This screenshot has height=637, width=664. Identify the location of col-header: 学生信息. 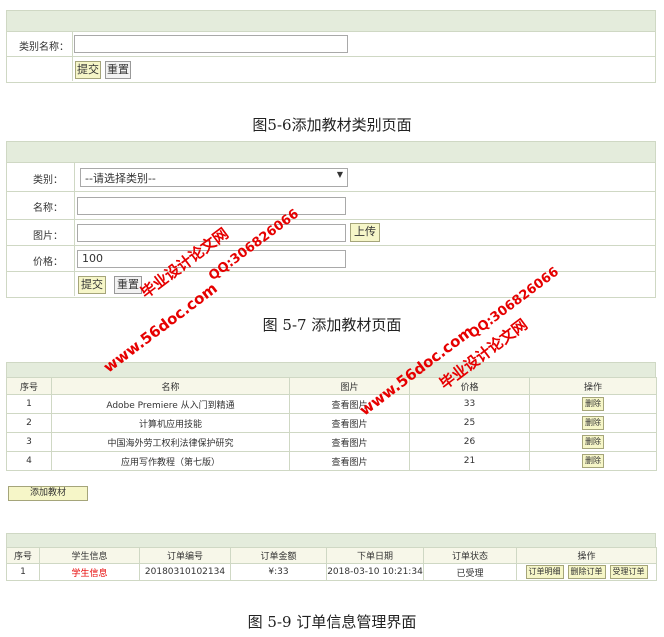
(89, 555).